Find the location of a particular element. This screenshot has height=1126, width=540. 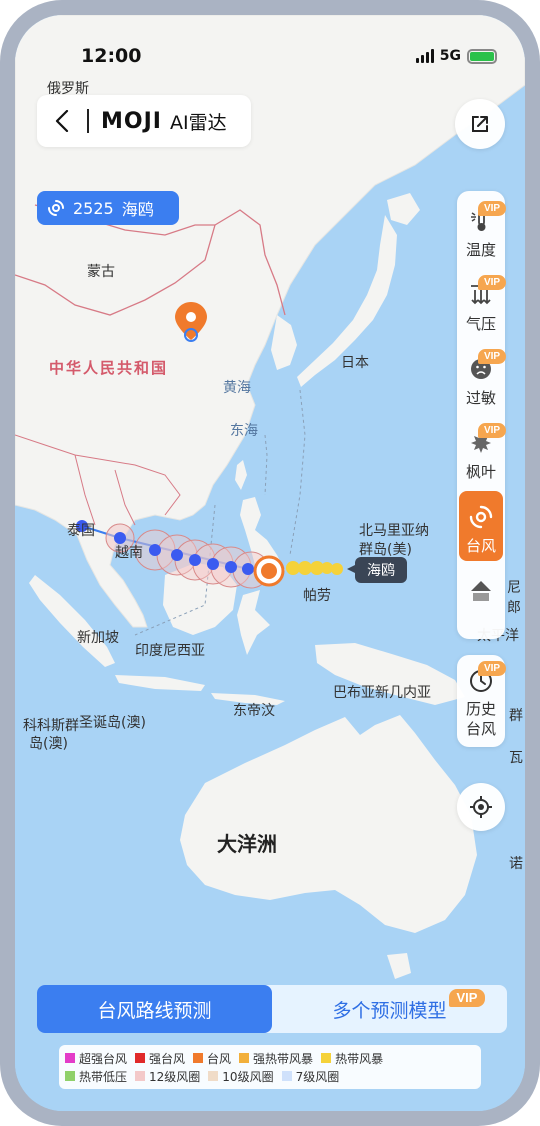

back-arrow-icon is located at coordinates (62, 121).